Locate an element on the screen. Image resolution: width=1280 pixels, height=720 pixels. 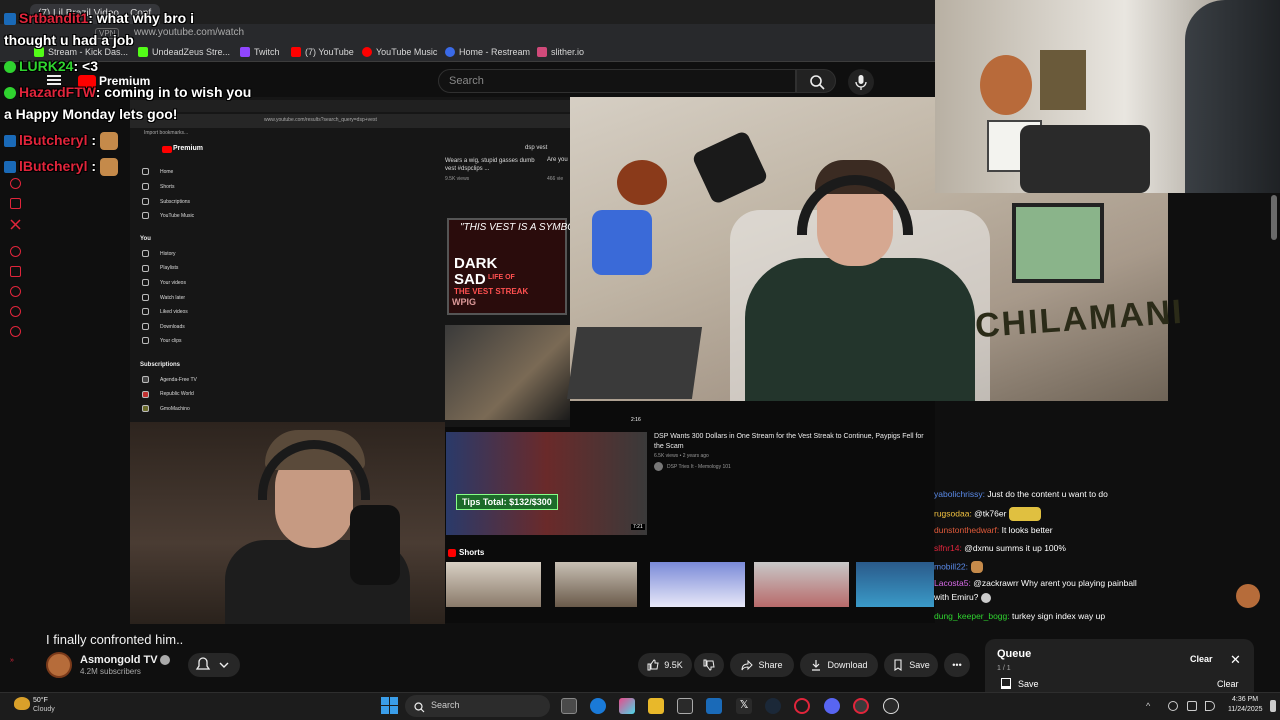
inner-you-header: You is located at coordinates (145, 239).